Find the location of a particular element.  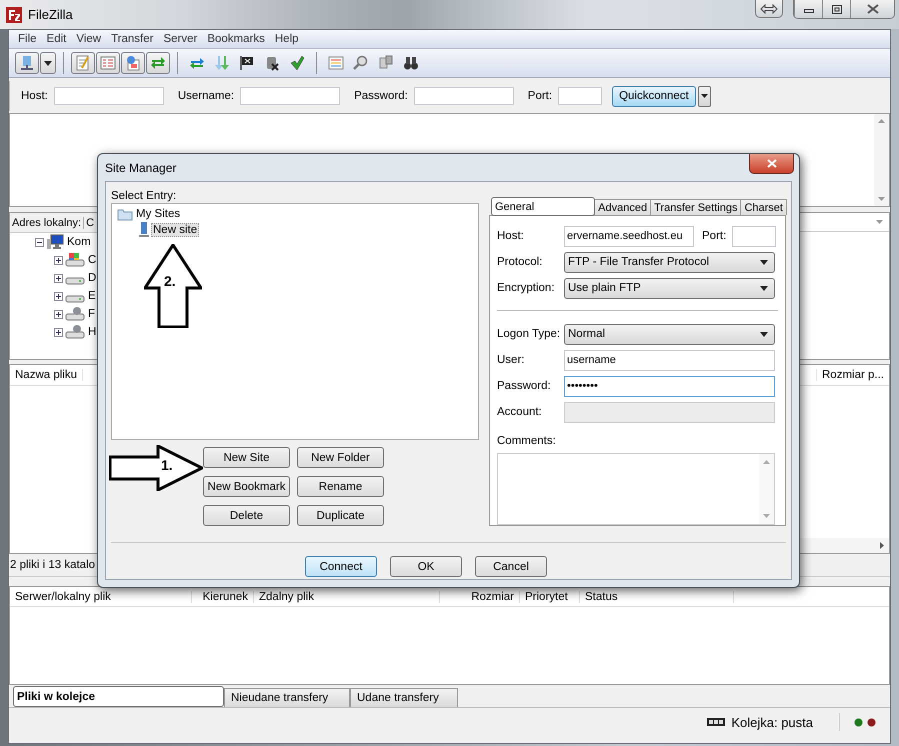

tab: Transfer Settings is located at coordinates (696, 207).